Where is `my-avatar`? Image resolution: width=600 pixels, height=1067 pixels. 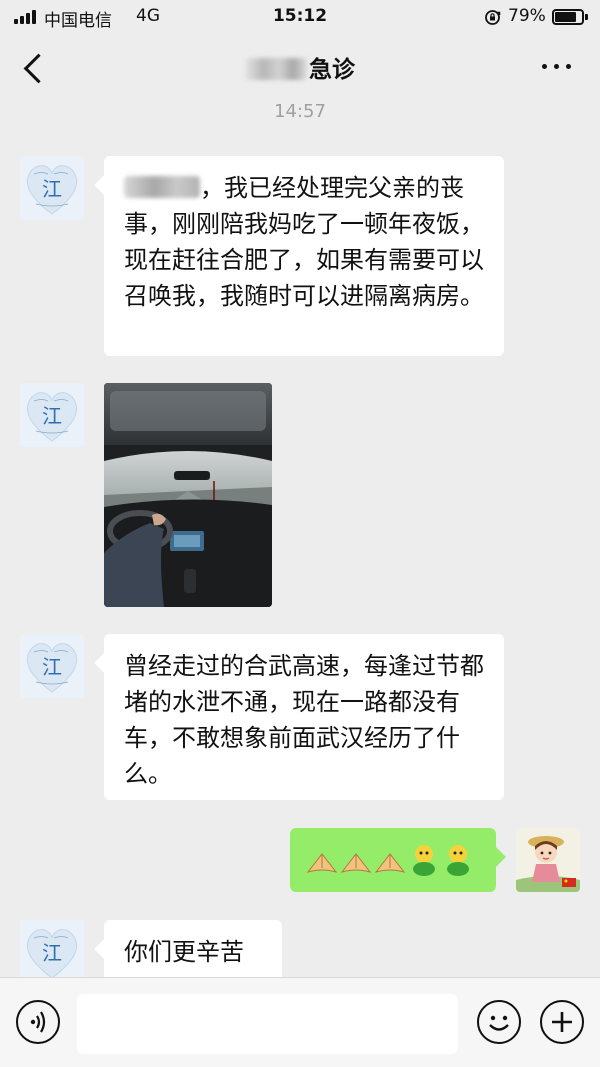 my-avatar is located at coordinates (548, 860).